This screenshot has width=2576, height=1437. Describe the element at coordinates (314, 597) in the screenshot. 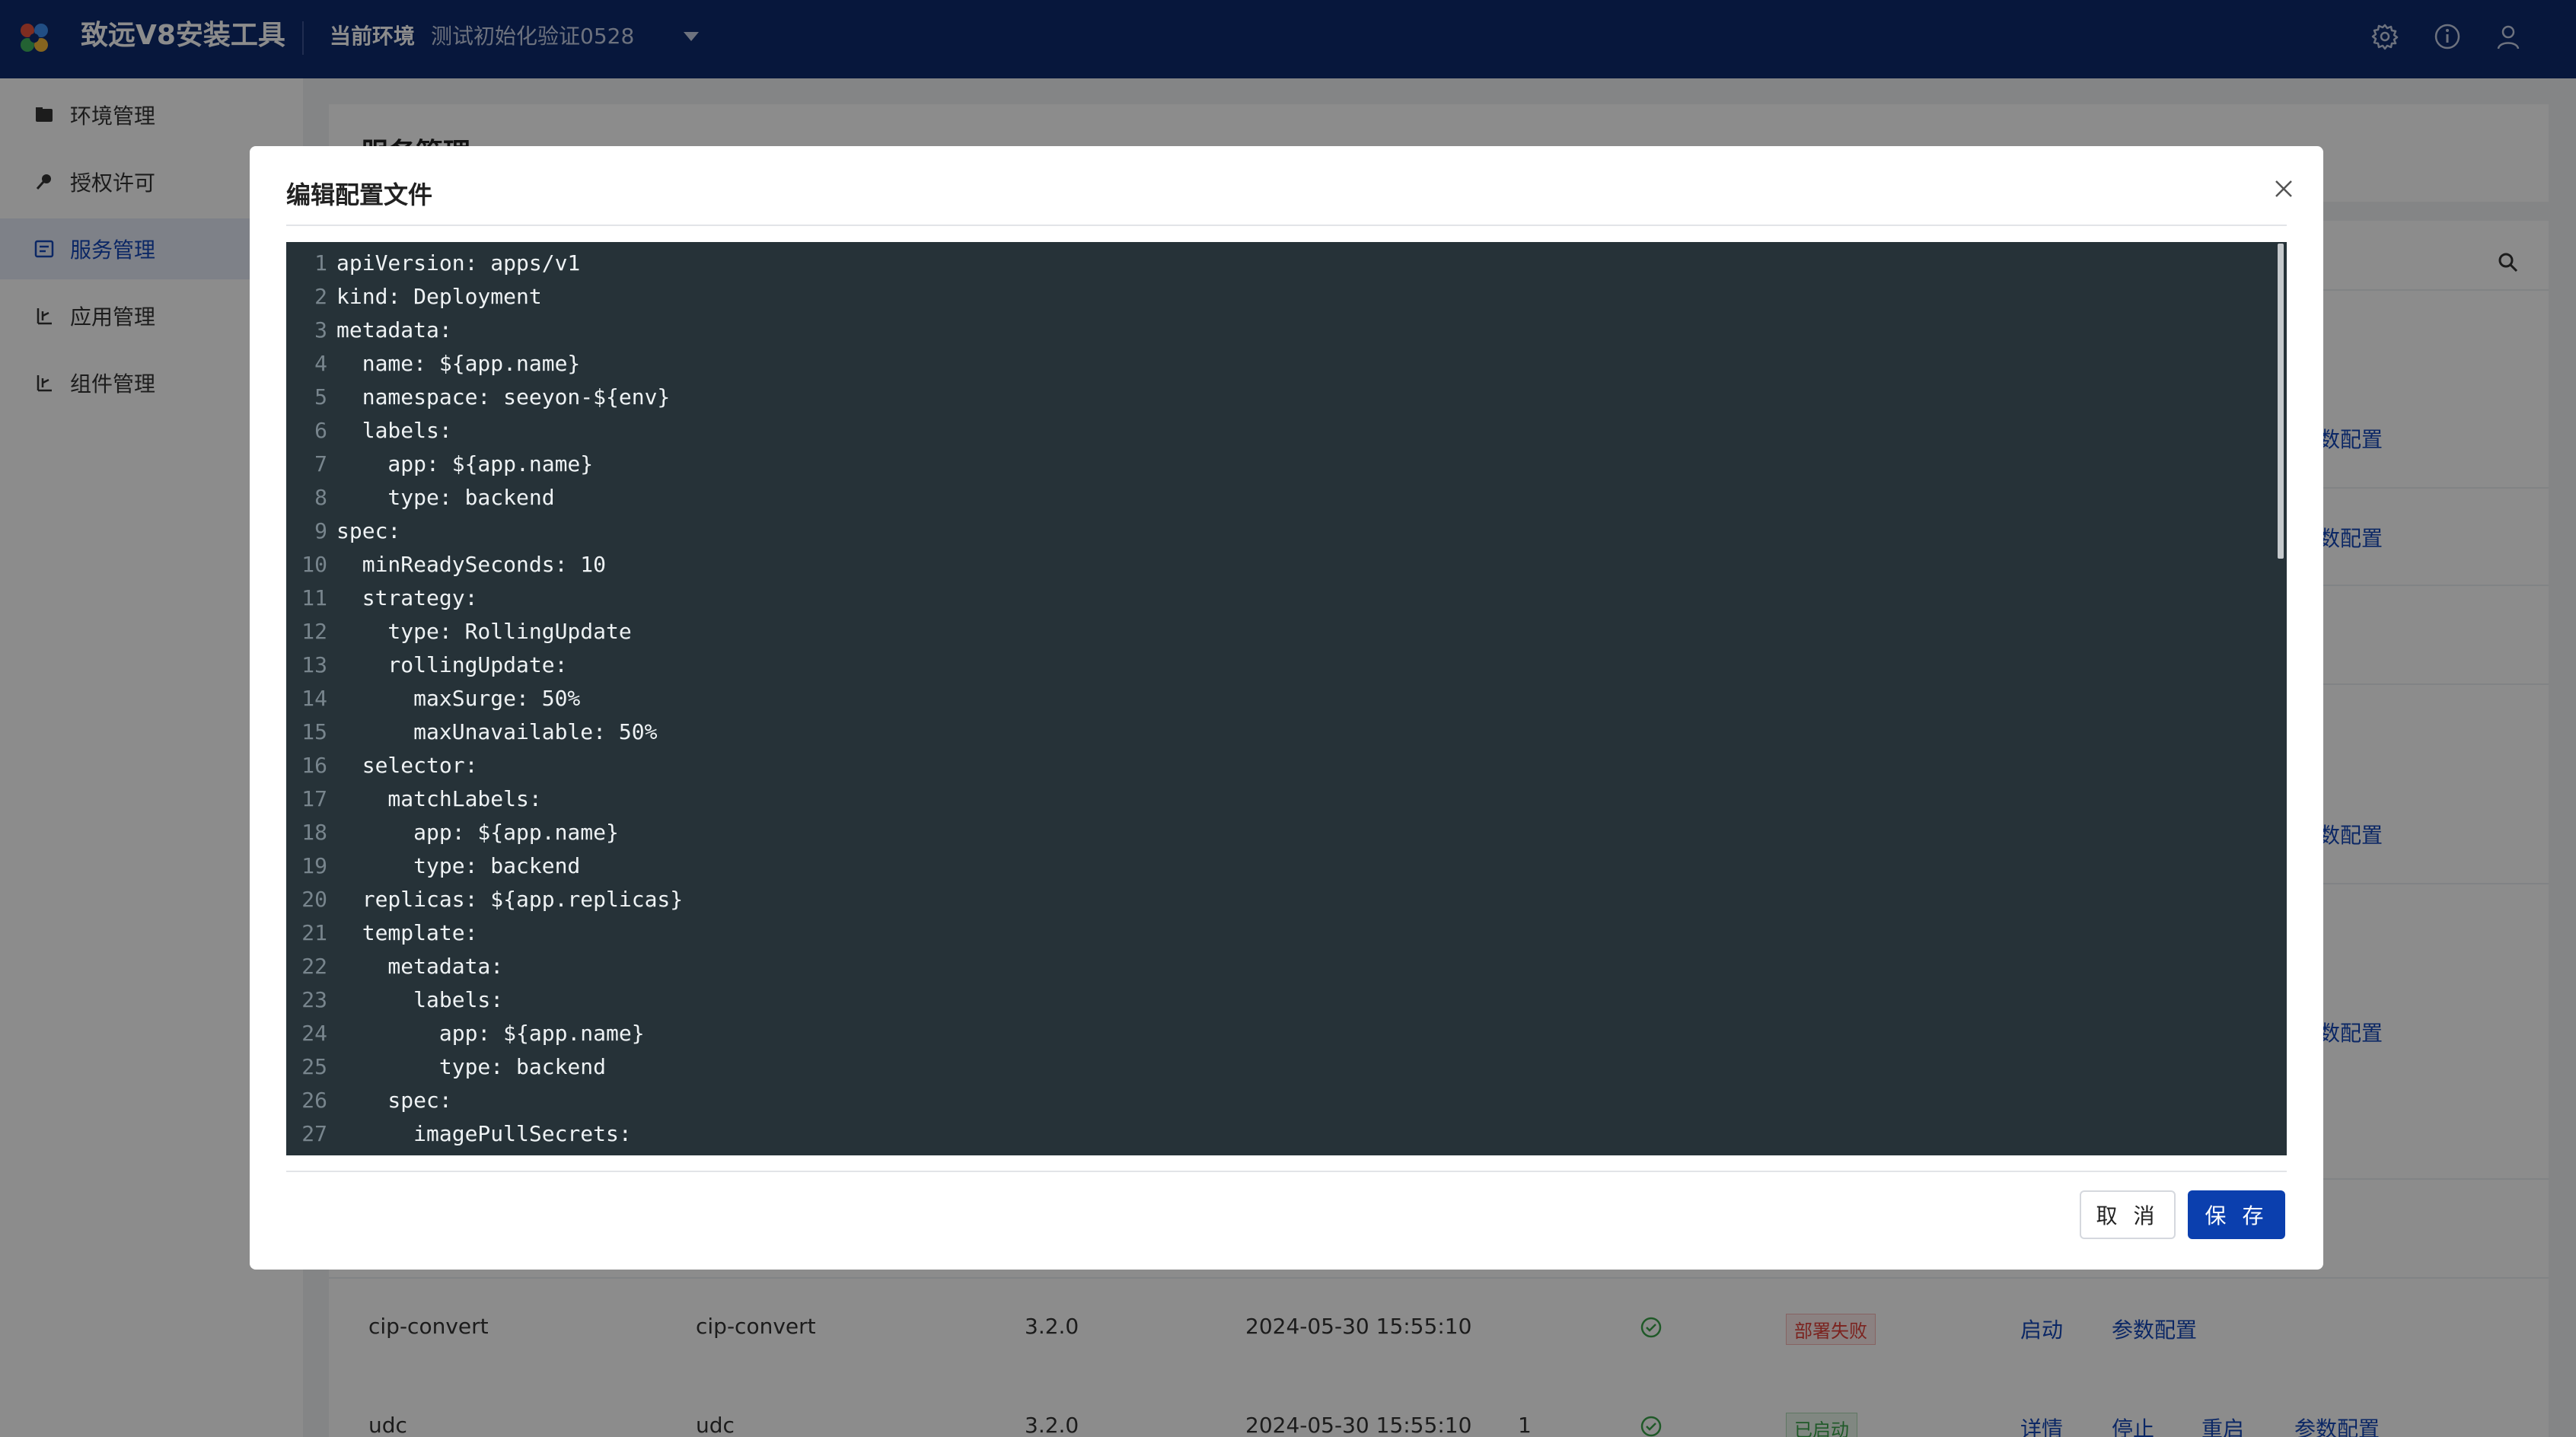

I see `line-number: 11` at that location.